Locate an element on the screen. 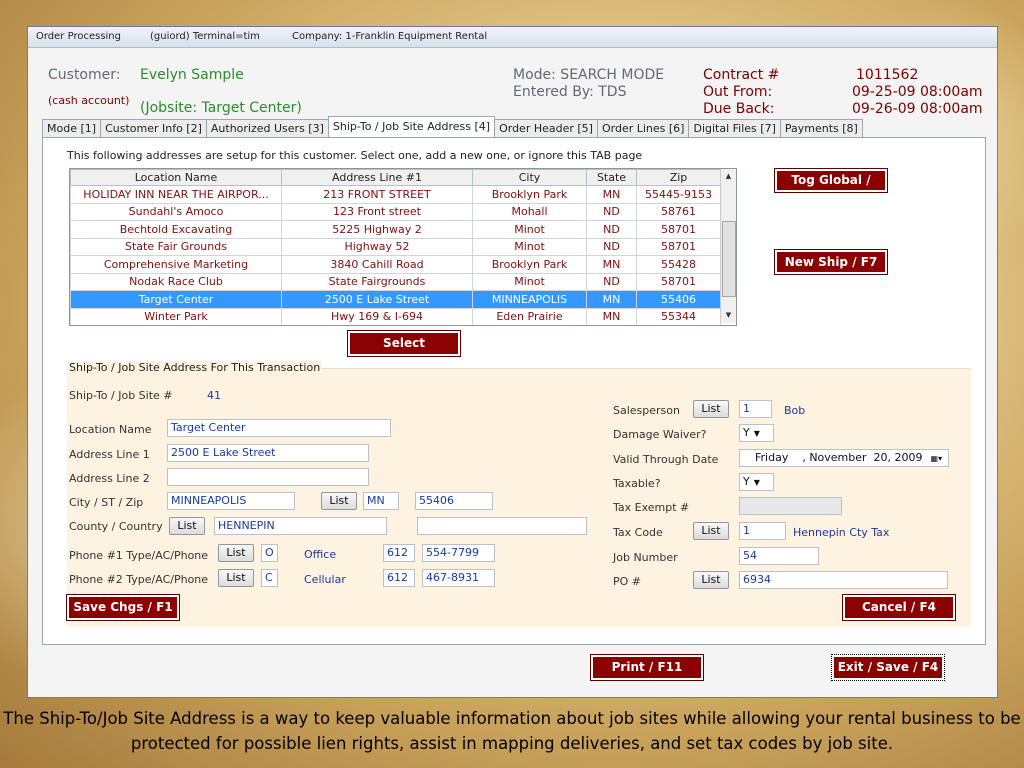 The width and height of the screenshot is (1024, 768). address-line-2-input is located at coordinates (268, 477).